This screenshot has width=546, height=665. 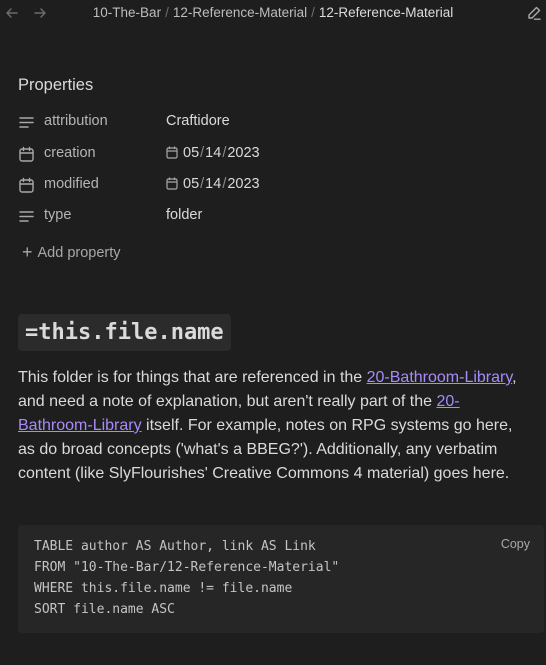 What do you see at coordinates (273, 185) in the screenshot?
I see `property-row-modified: modified 05/14/2023` at bounding box center [273, 185].